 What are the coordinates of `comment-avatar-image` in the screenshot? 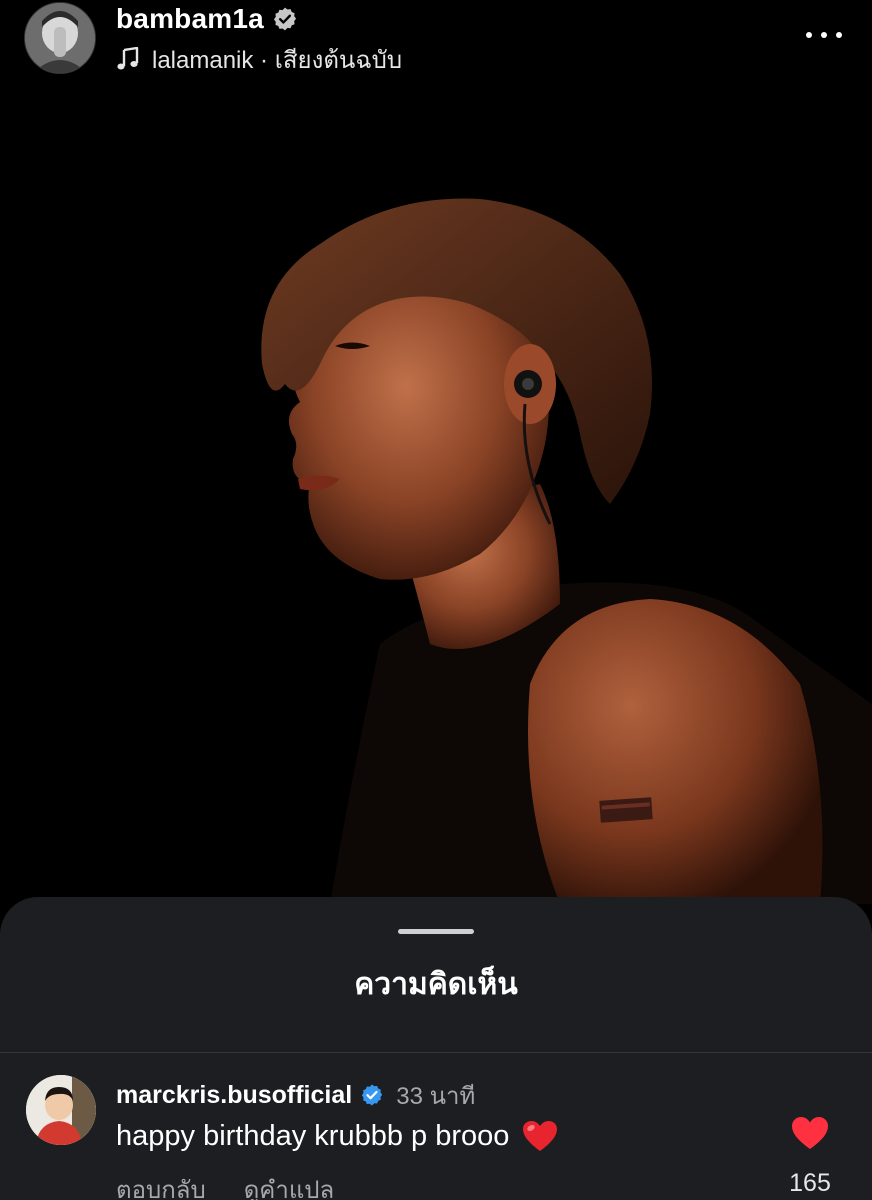 It's located at (61, 1110).